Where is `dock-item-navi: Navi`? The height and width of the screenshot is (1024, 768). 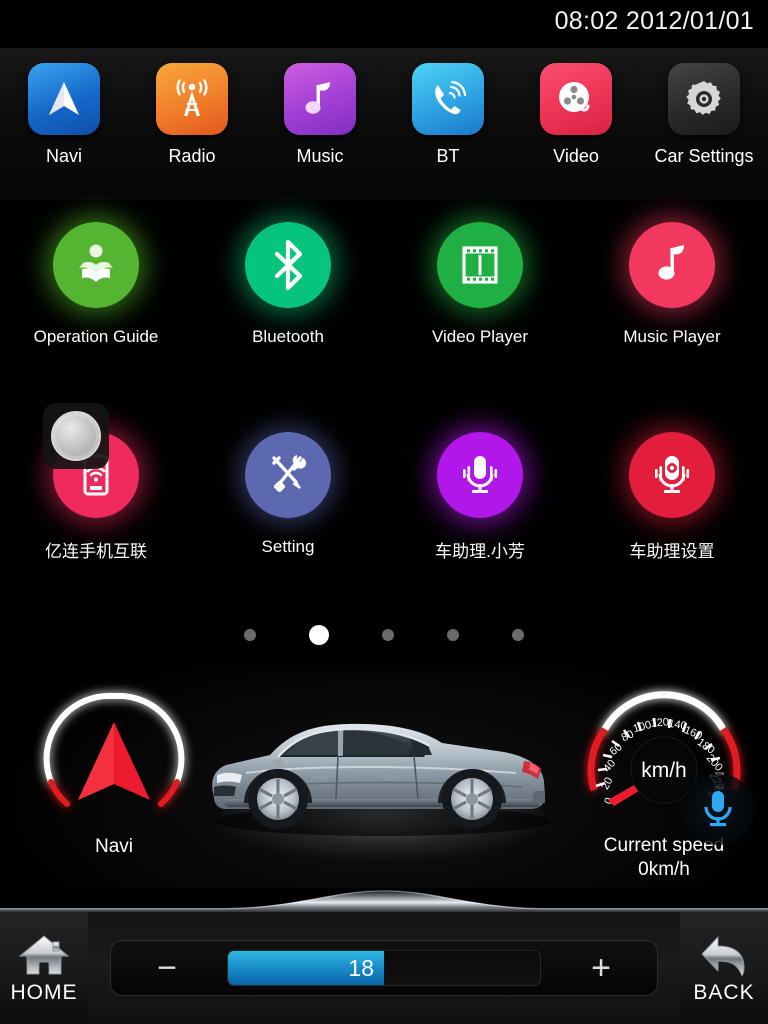 dock-item-navi: Navi is located at coordinates (64, 115).